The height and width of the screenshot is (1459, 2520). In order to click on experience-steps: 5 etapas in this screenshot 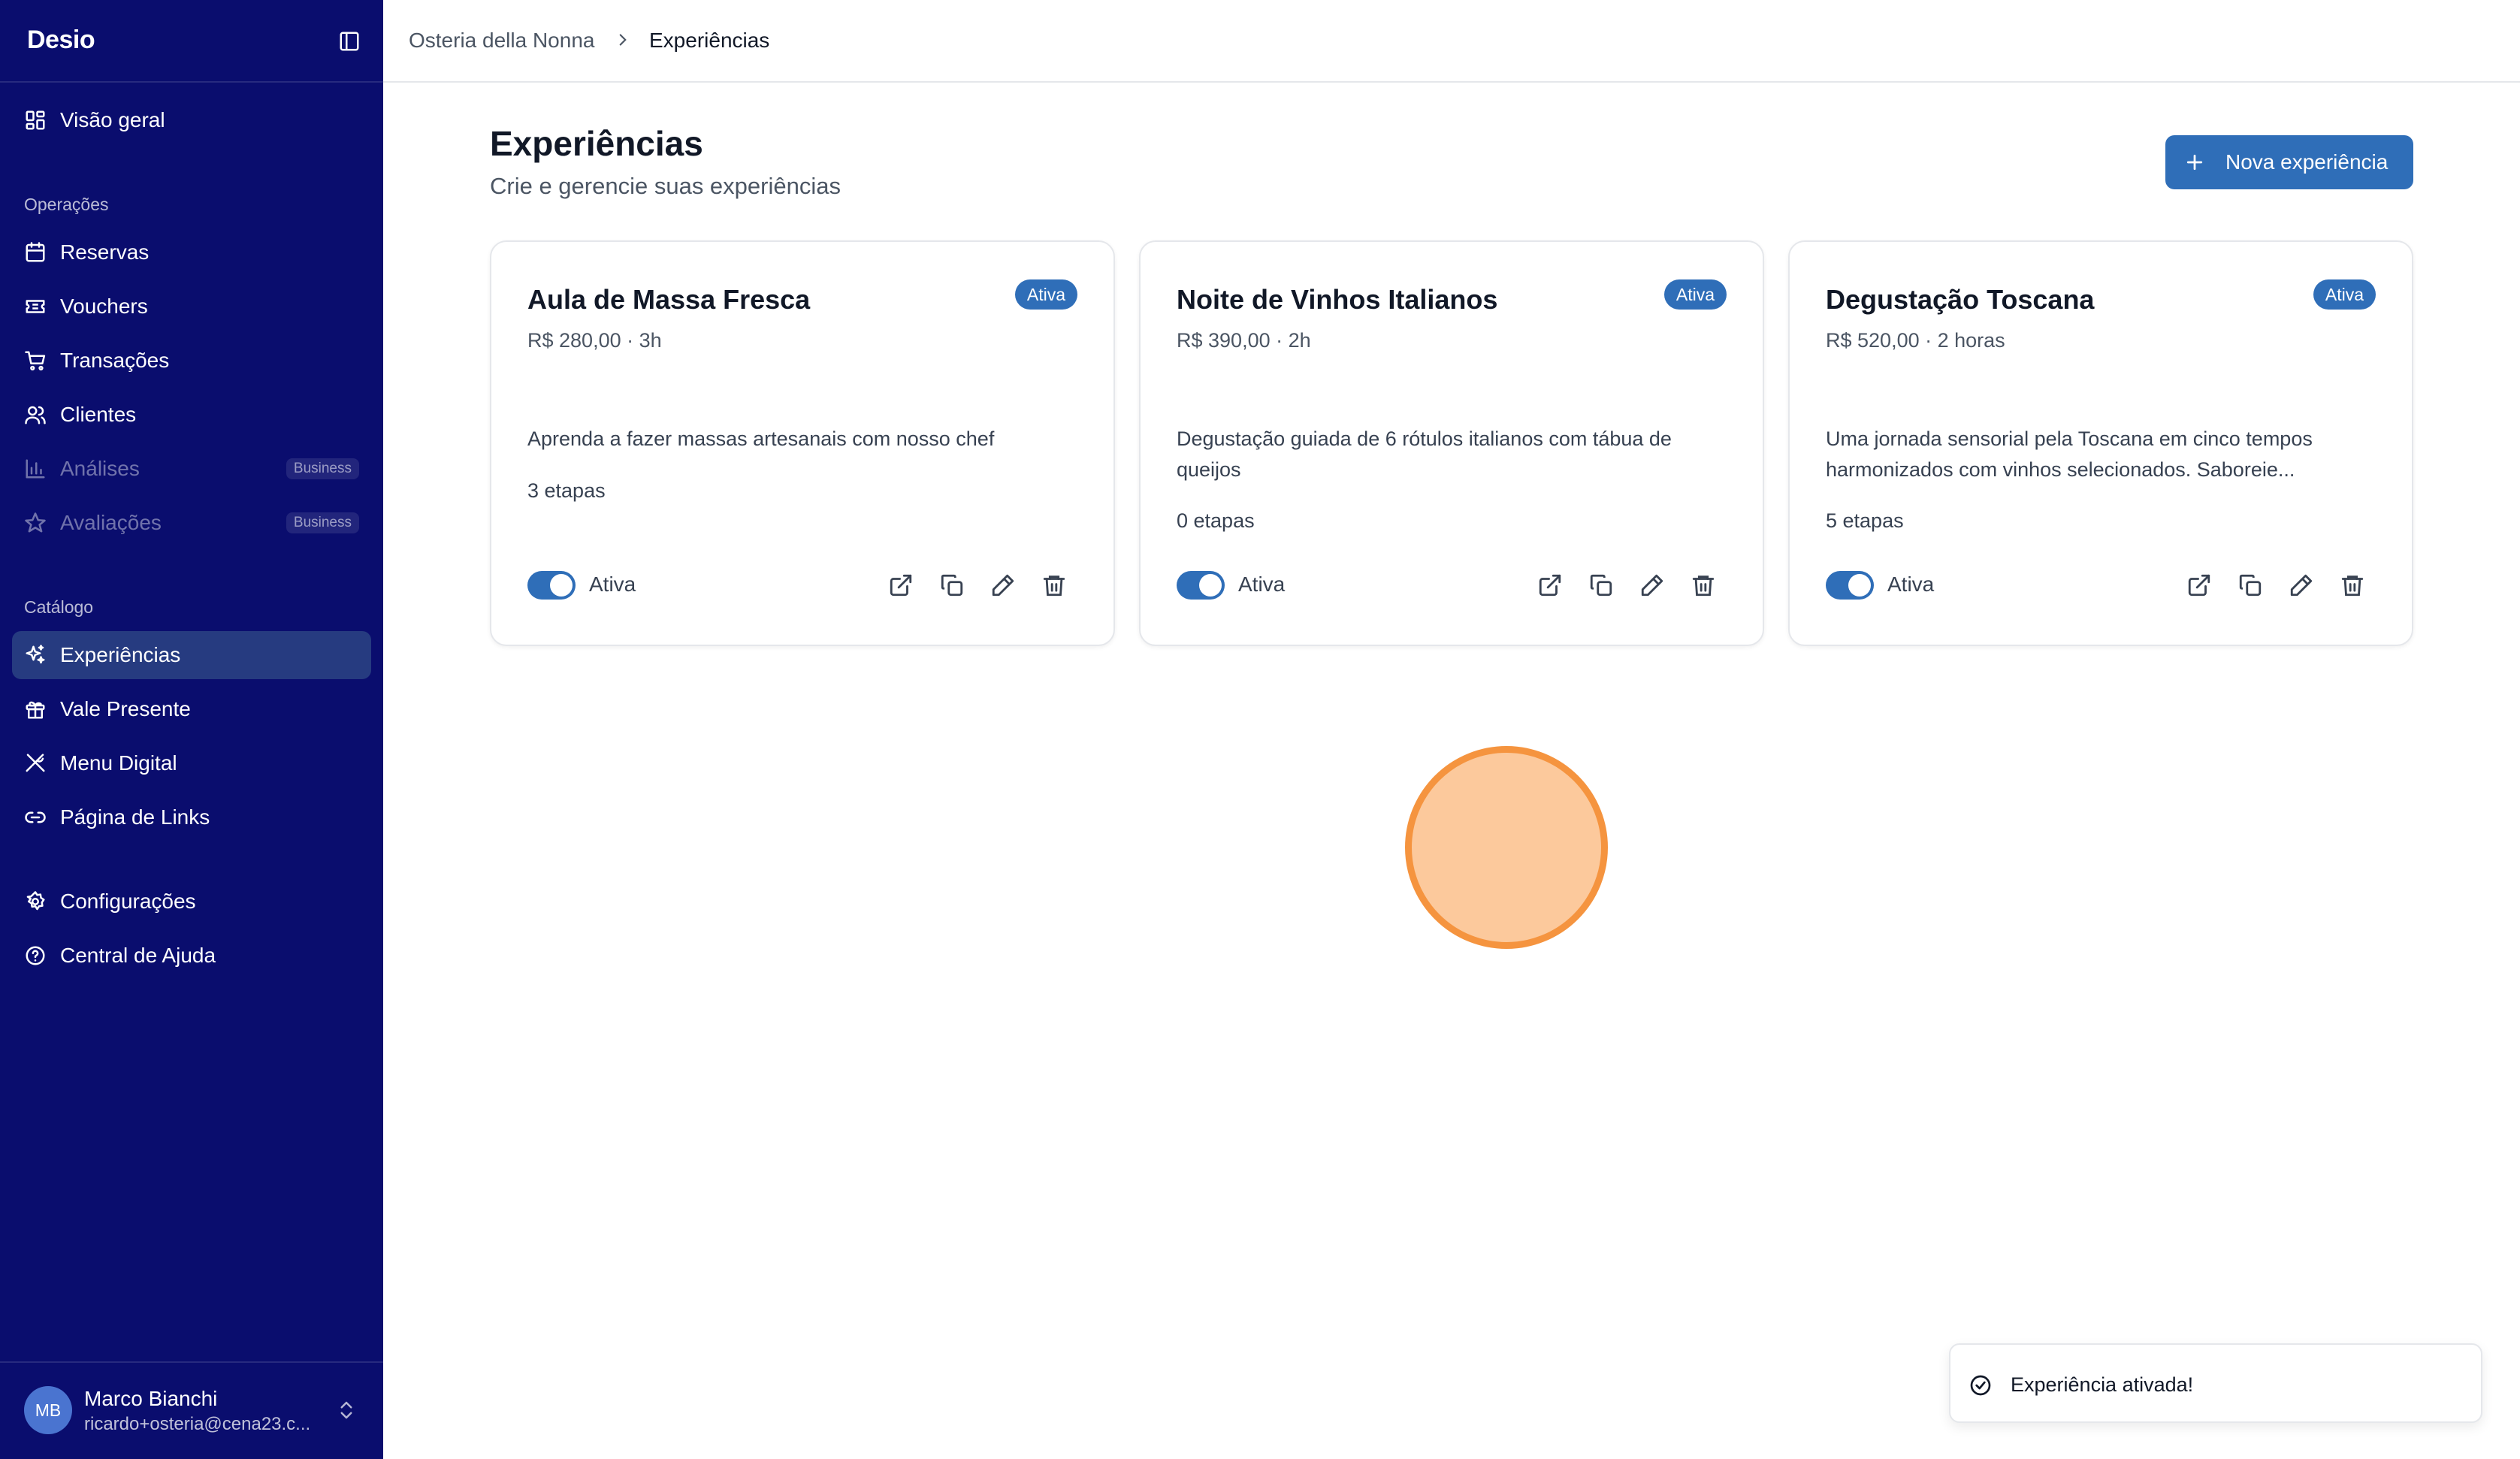, I will do `click(1865, 520)`.